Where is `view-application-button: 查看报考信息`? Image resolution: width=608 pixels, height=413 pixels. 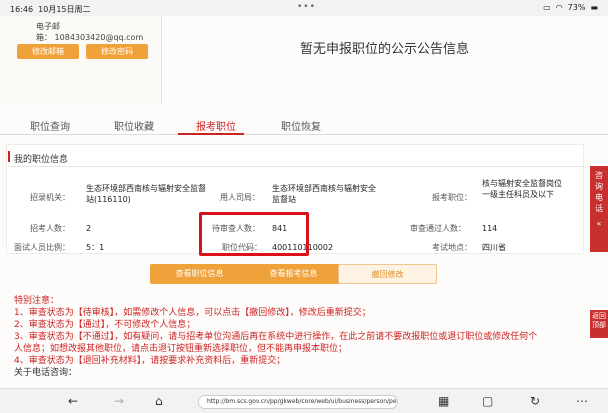
view-application-button: 查看报考信息 is located at coordinates (293, 274).